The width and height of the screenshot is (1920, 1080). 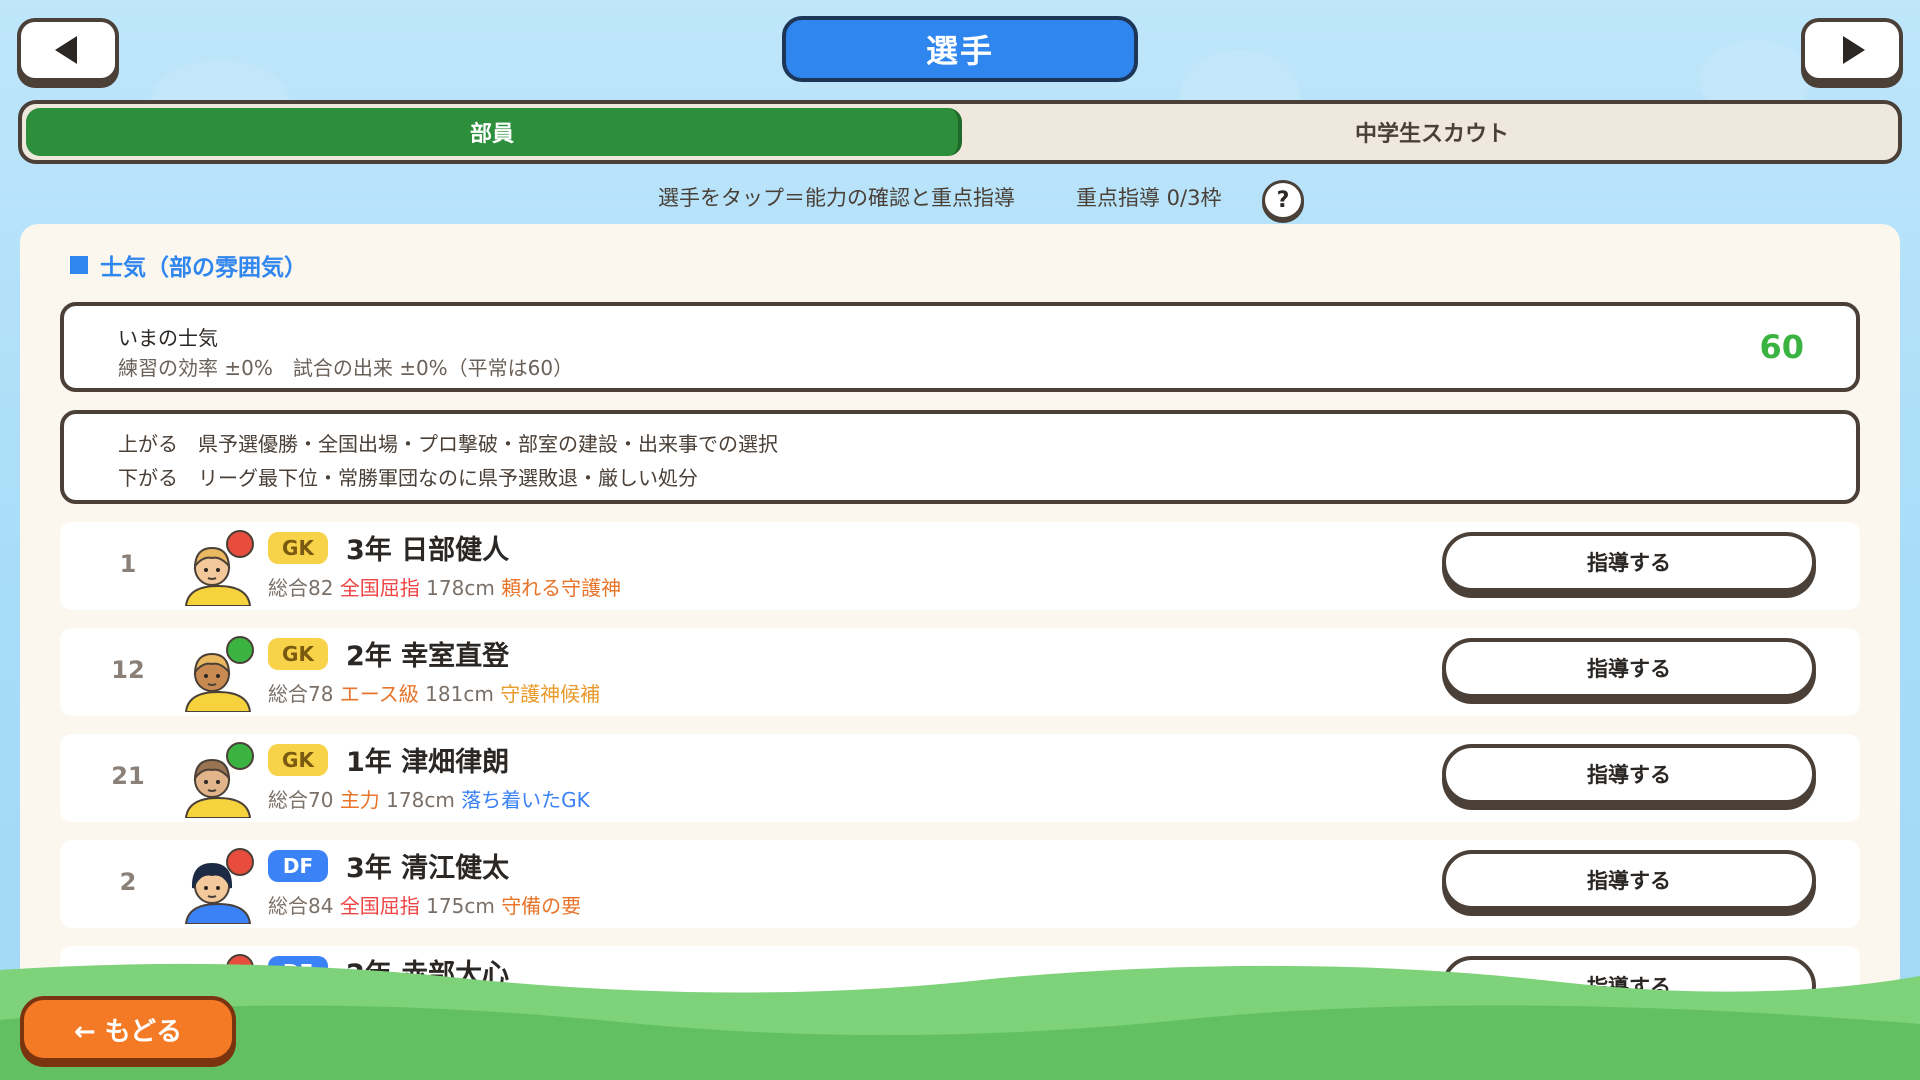 What do you see at coordinates (960, 347) in the screenshot?
I see `morale-box: いまの士気 練習の効率 ±0% 試合の出来 ±0%（平常は60） 60` at bounding box center [960, 347].